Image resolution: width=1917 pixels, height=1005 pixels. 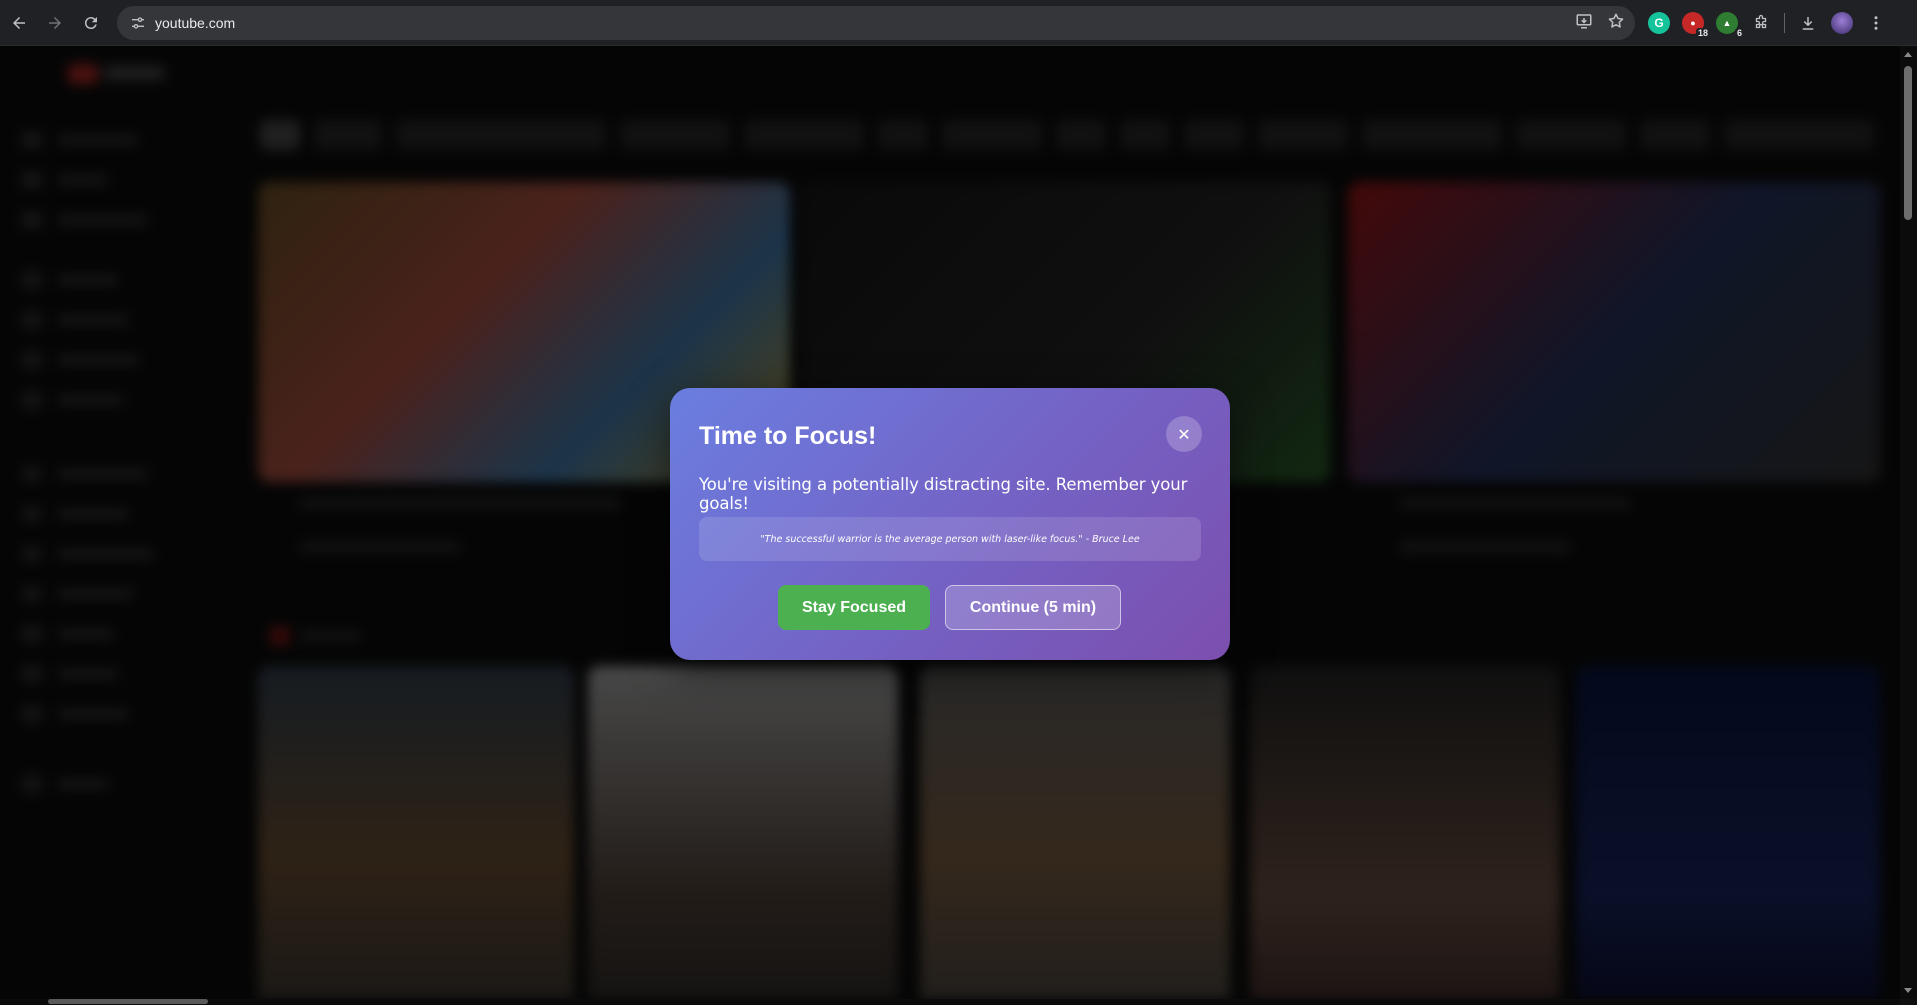 I want to click on arrow-left-icon, so click(x=19, y=22).